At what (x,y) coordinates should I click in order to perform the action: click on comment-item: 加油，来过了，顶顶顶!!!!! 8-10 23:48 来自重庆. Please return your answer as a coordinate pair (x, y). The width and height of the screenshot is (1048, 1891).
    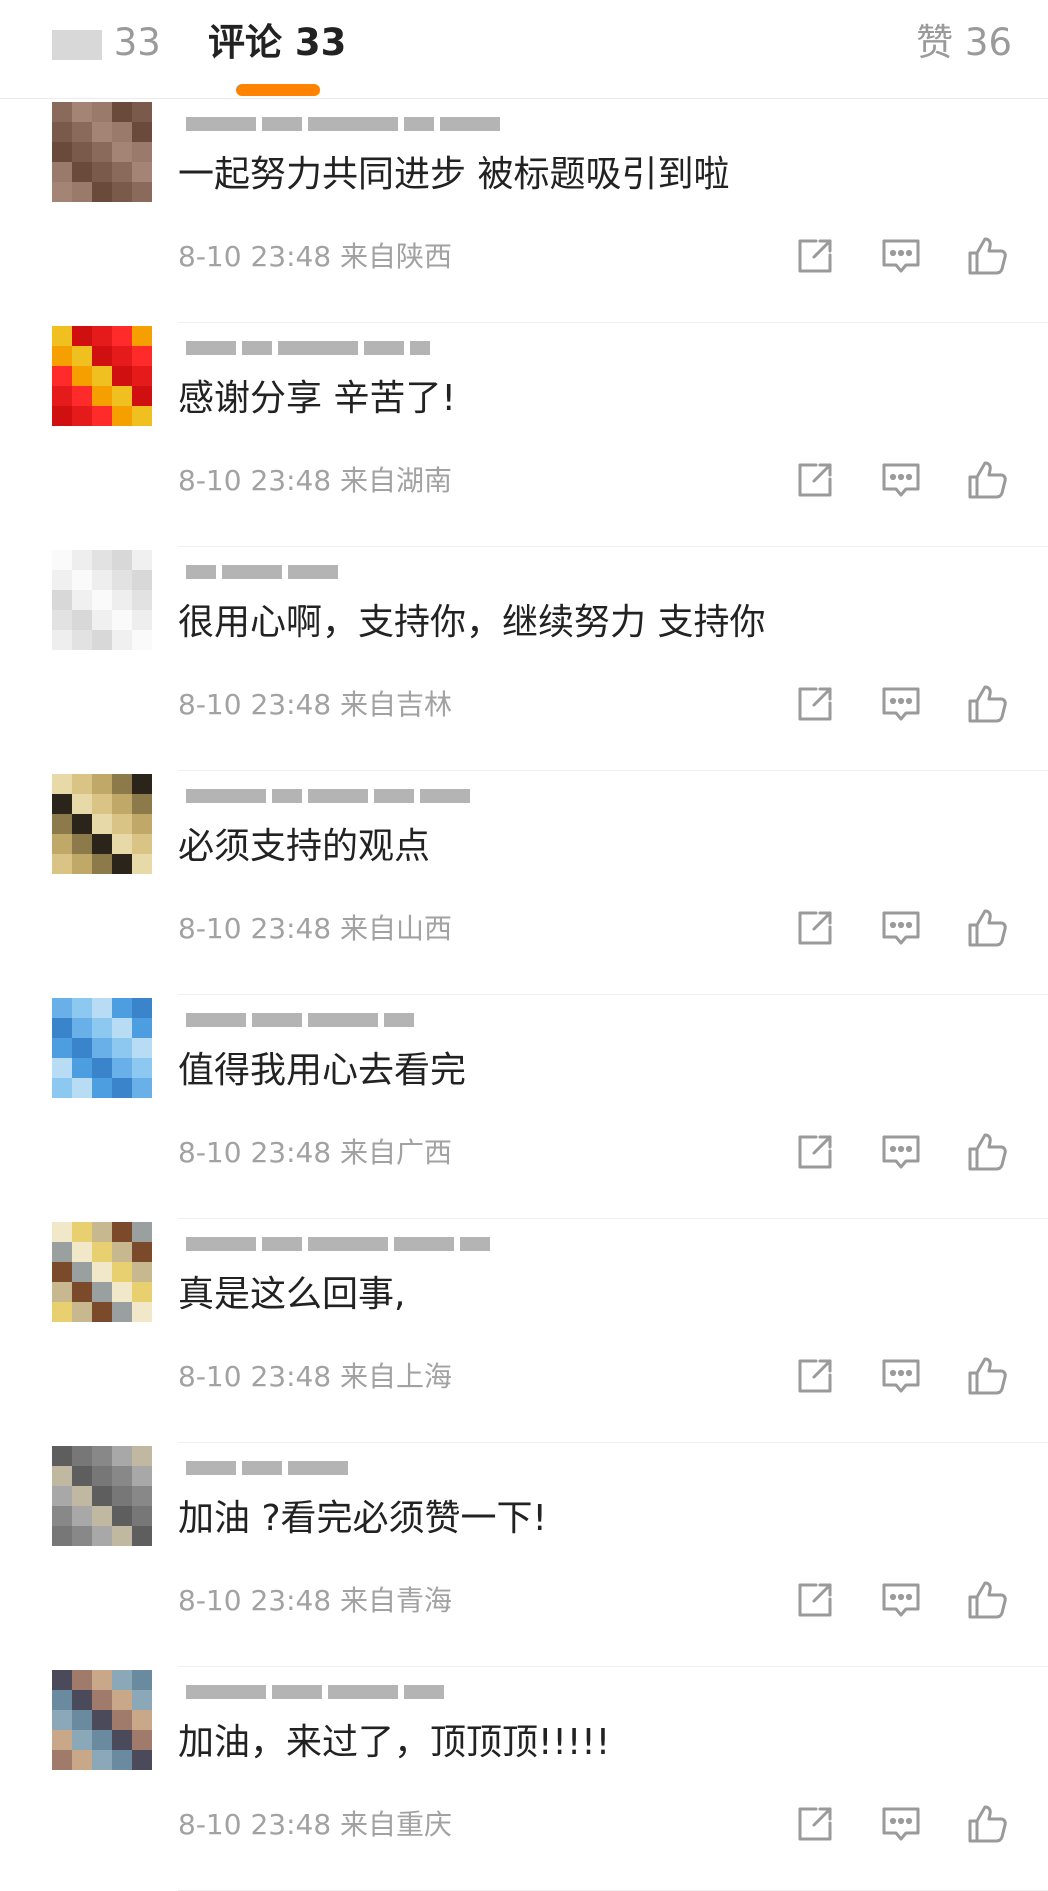
    Looking at the image, I should click on (524, 1779).